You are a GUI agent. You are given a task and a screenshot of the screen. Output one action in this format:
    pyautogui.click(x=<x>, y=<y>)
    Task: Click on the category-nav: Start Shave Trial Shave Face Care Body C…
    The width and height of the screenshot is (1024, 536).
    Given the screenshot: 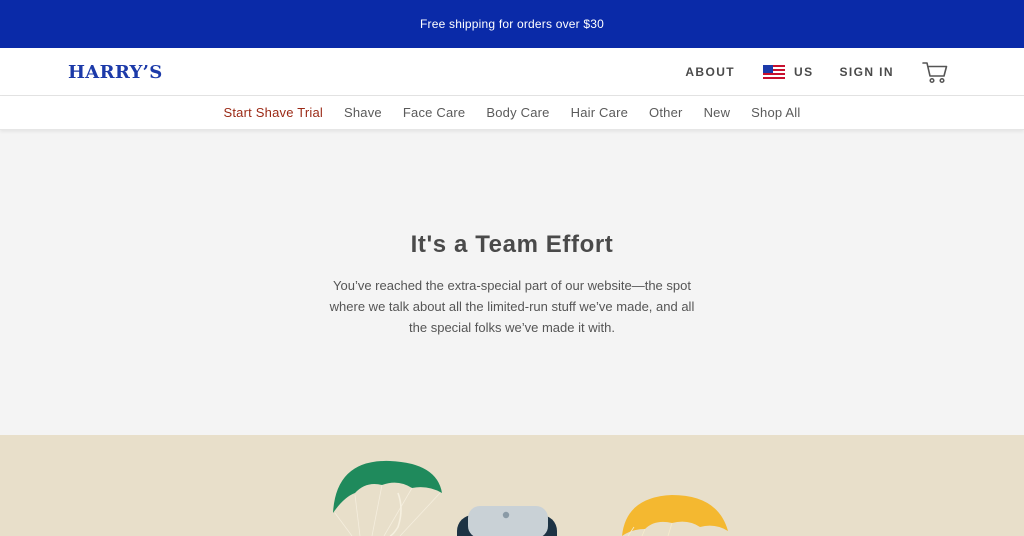 What is the action you would take?
    pyautogui.click(x=512, y=113)
    